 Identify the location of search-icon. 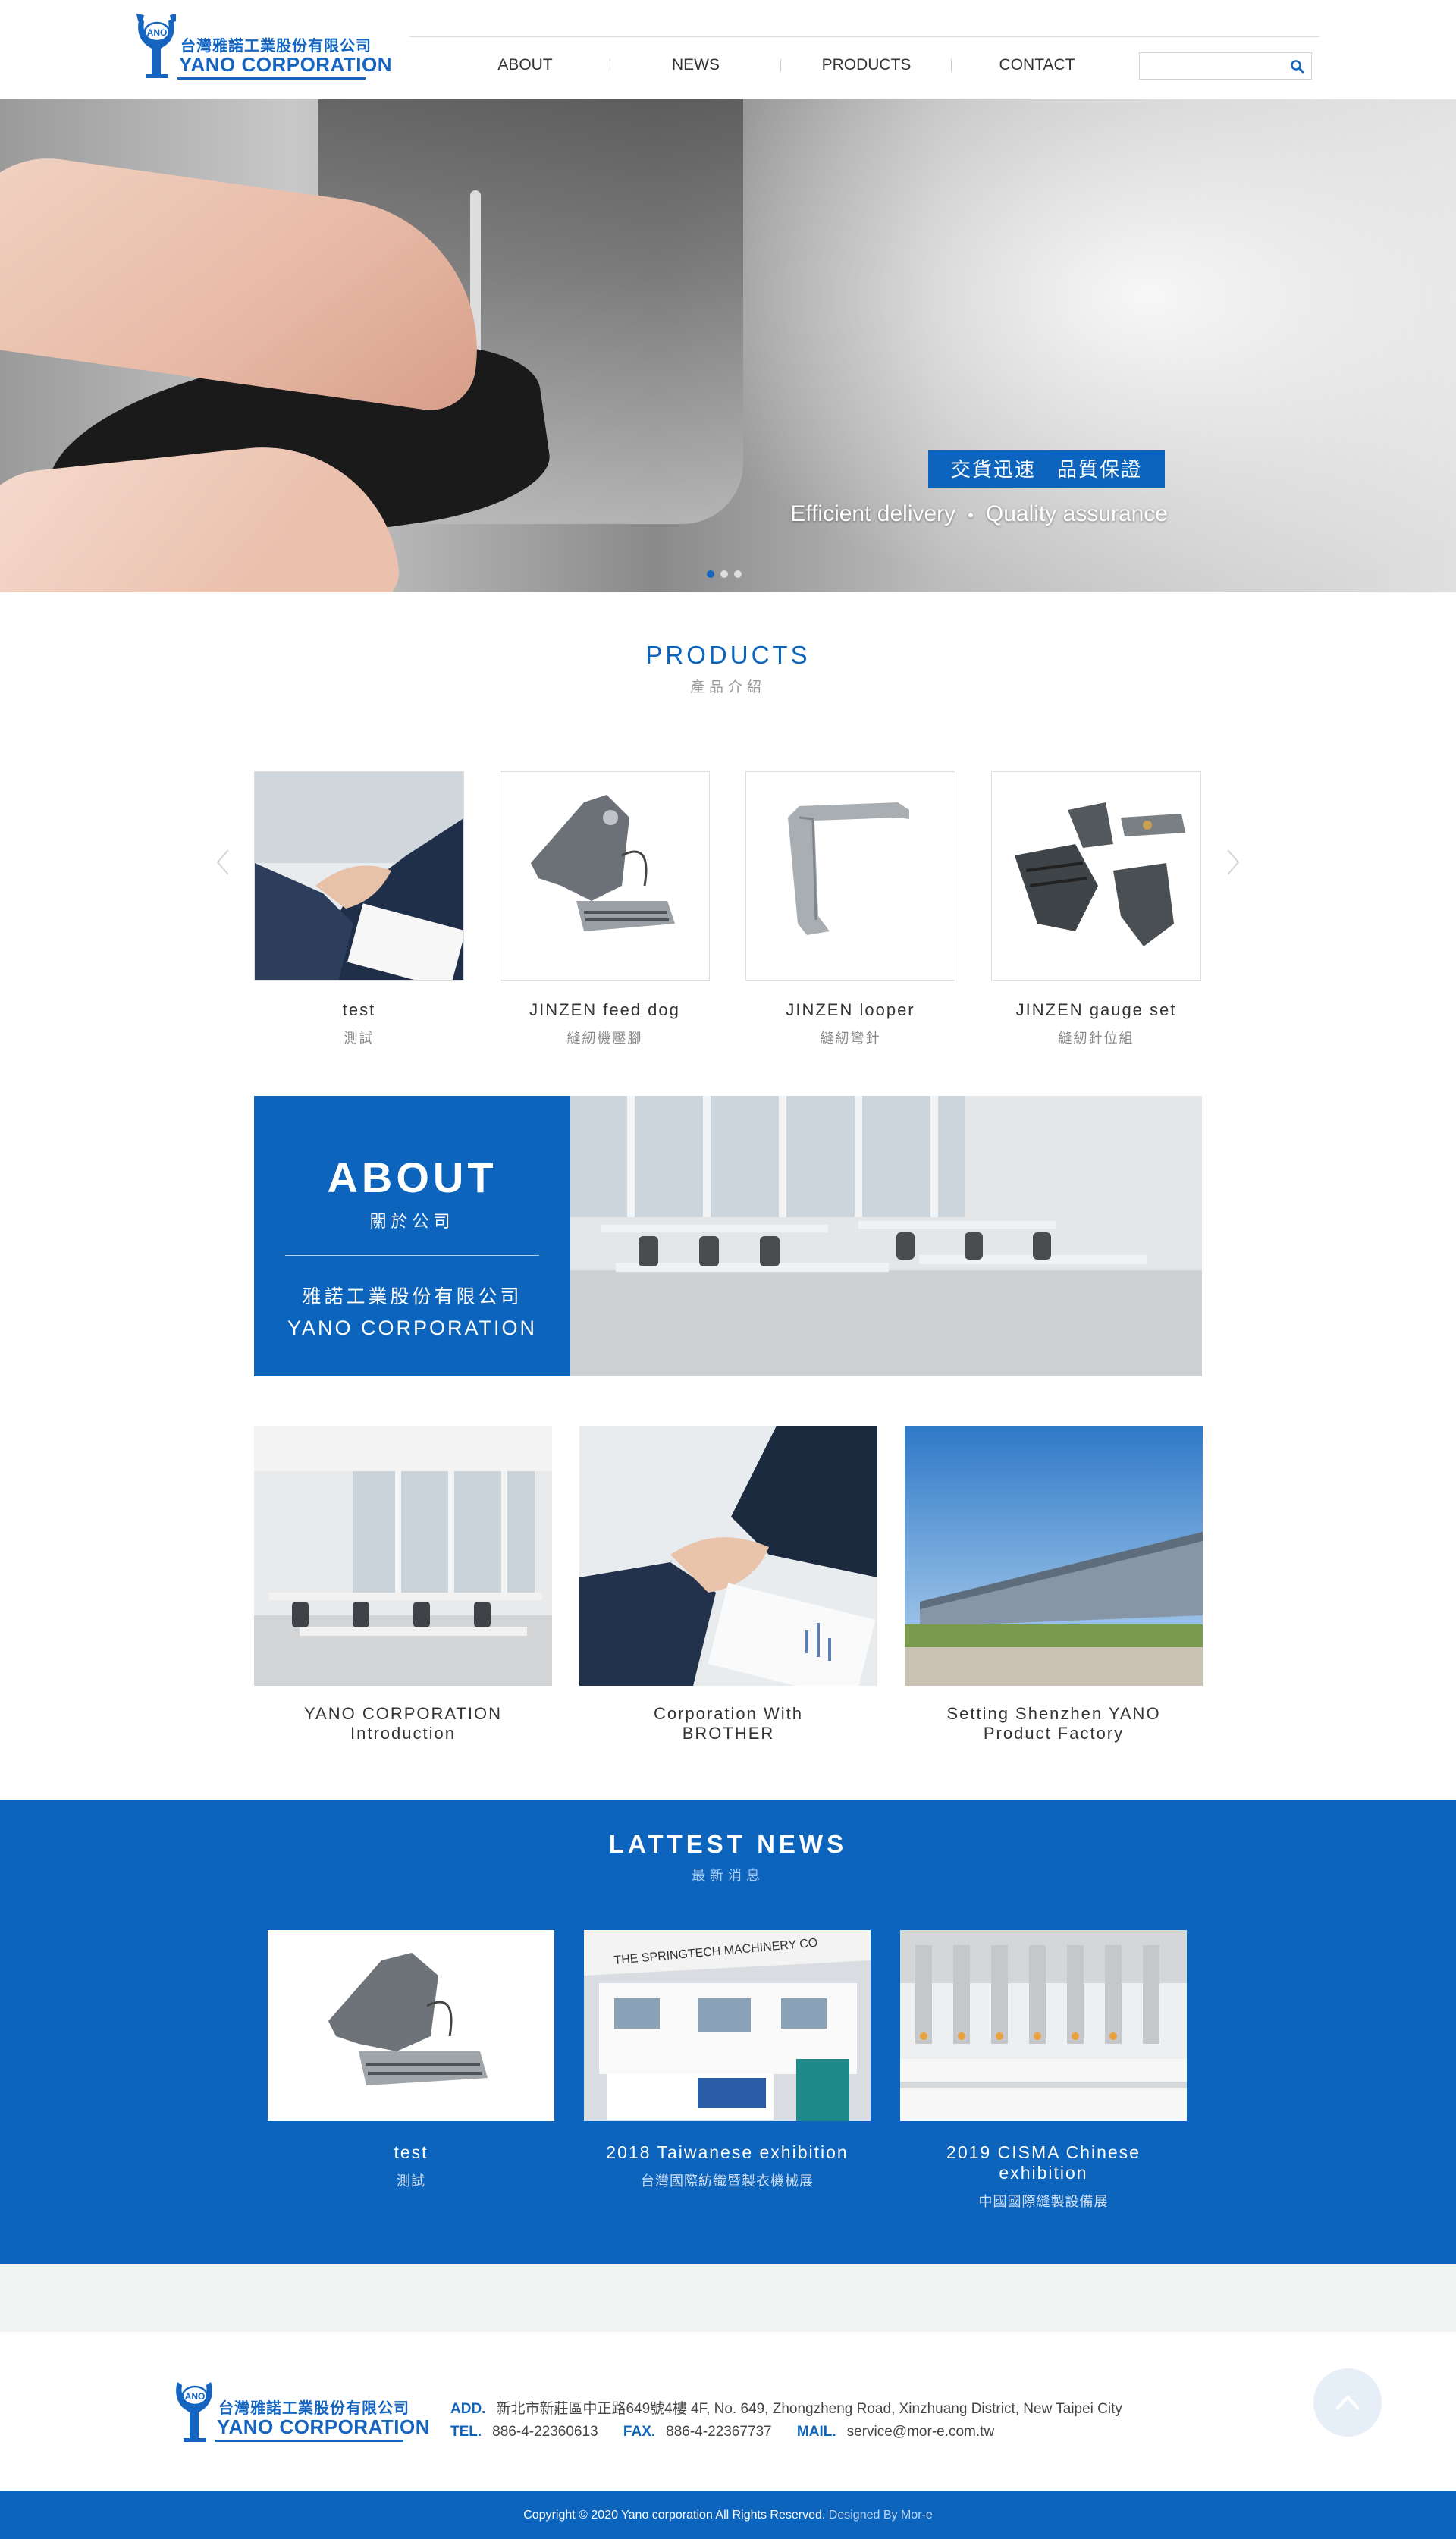
(1297, 66).